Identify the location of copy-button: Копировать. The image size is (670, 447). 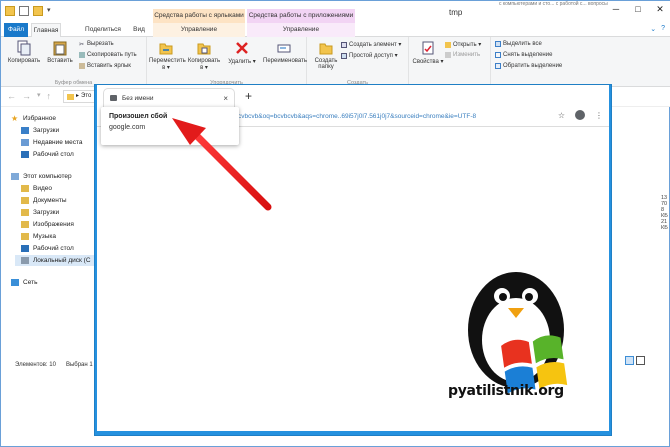
(24, 52).